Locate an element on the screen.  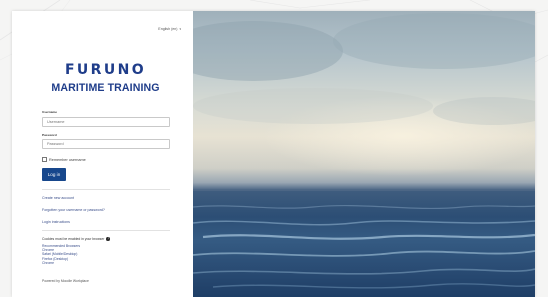
list-item: Safari (Mobile/Desktop) is located at coordinates (60, 254).